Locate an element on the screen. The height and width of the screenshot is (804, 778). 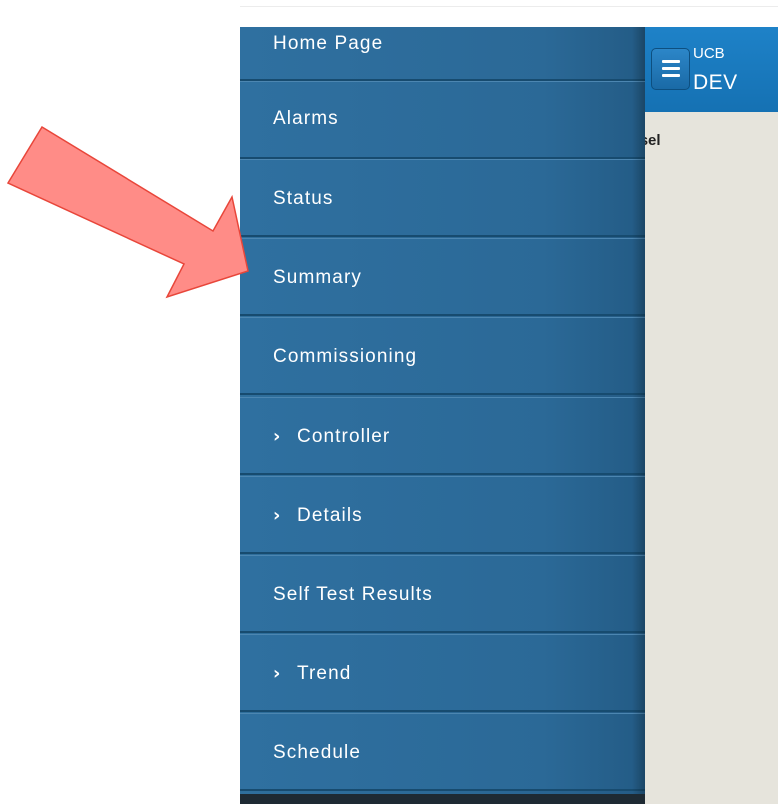
sidebar-item-commissioning: Commissioning is located at coordinates (442, 356).